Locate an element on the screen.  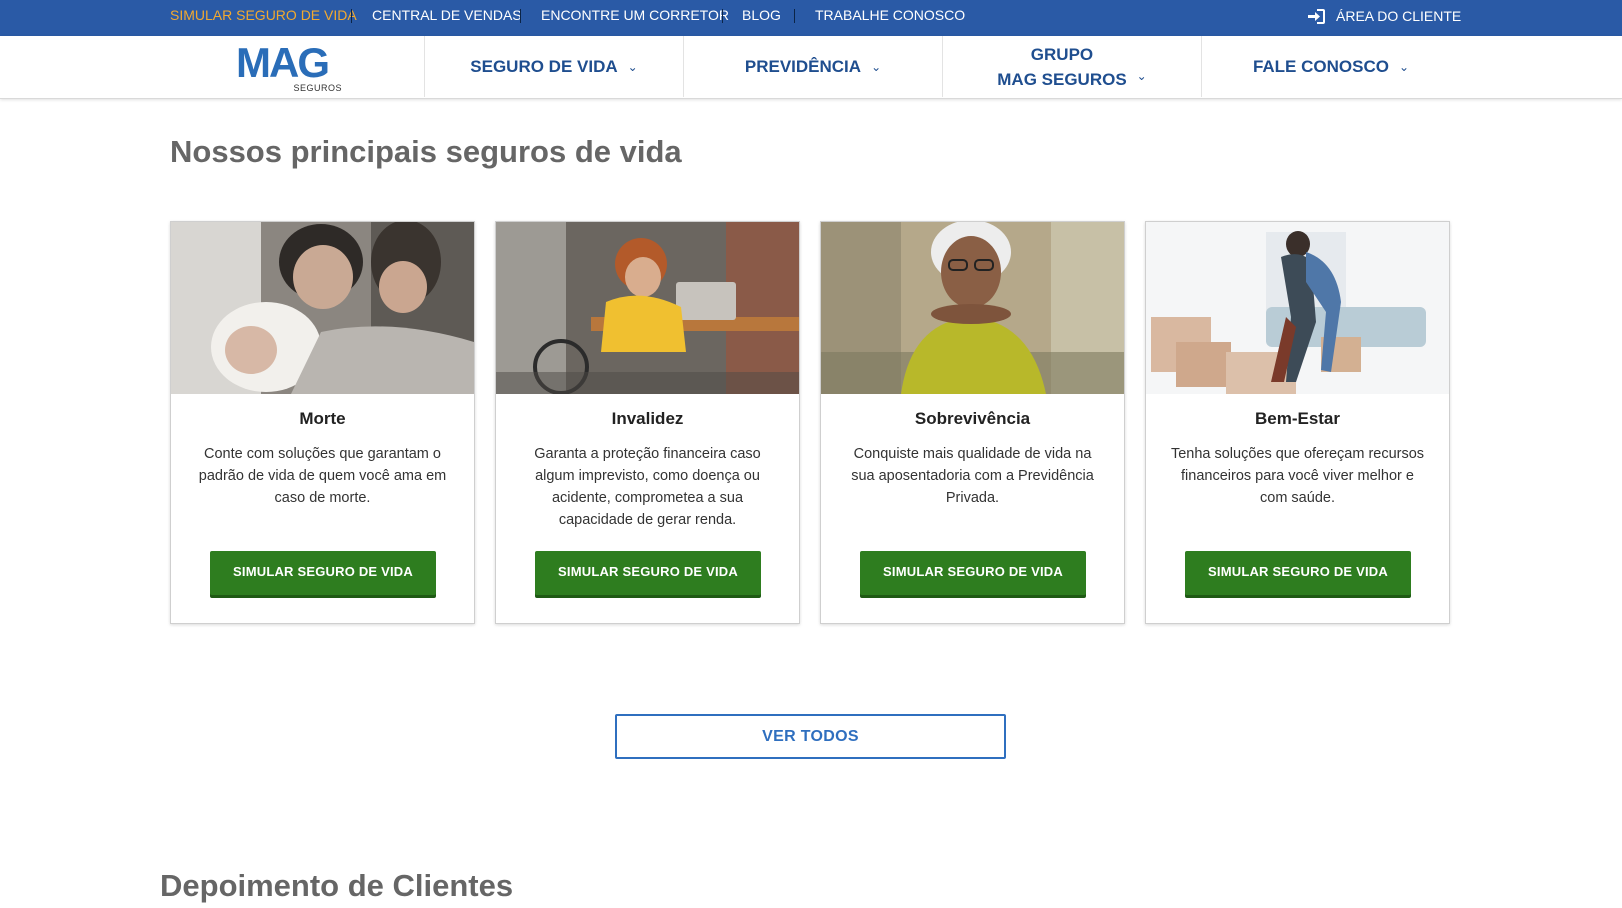
nav-item-previdencia: PREVIDÊNCIA ⌄ is located at coordinates (812, 66).